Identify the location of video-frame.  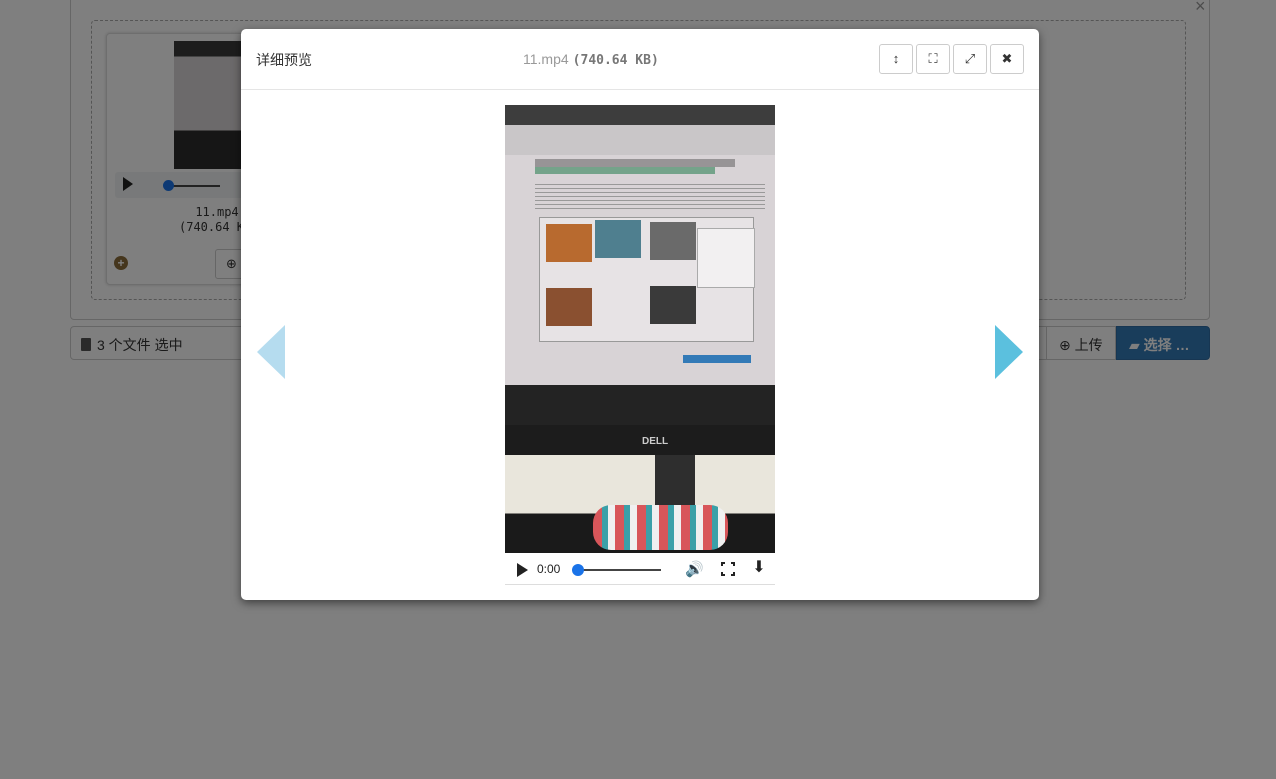
(640, 255).